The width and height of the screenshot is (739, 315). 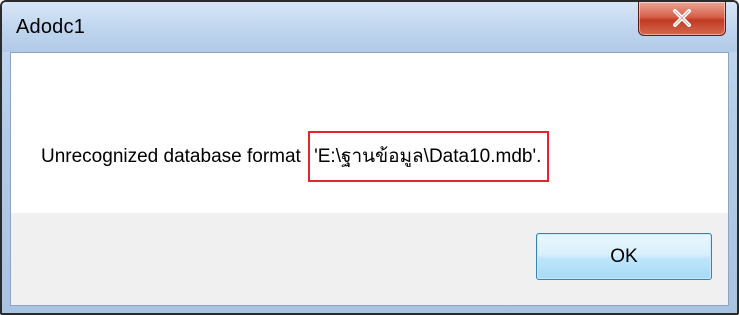 I want to click on window-title: Adodc1, so click(x=51, y=27).